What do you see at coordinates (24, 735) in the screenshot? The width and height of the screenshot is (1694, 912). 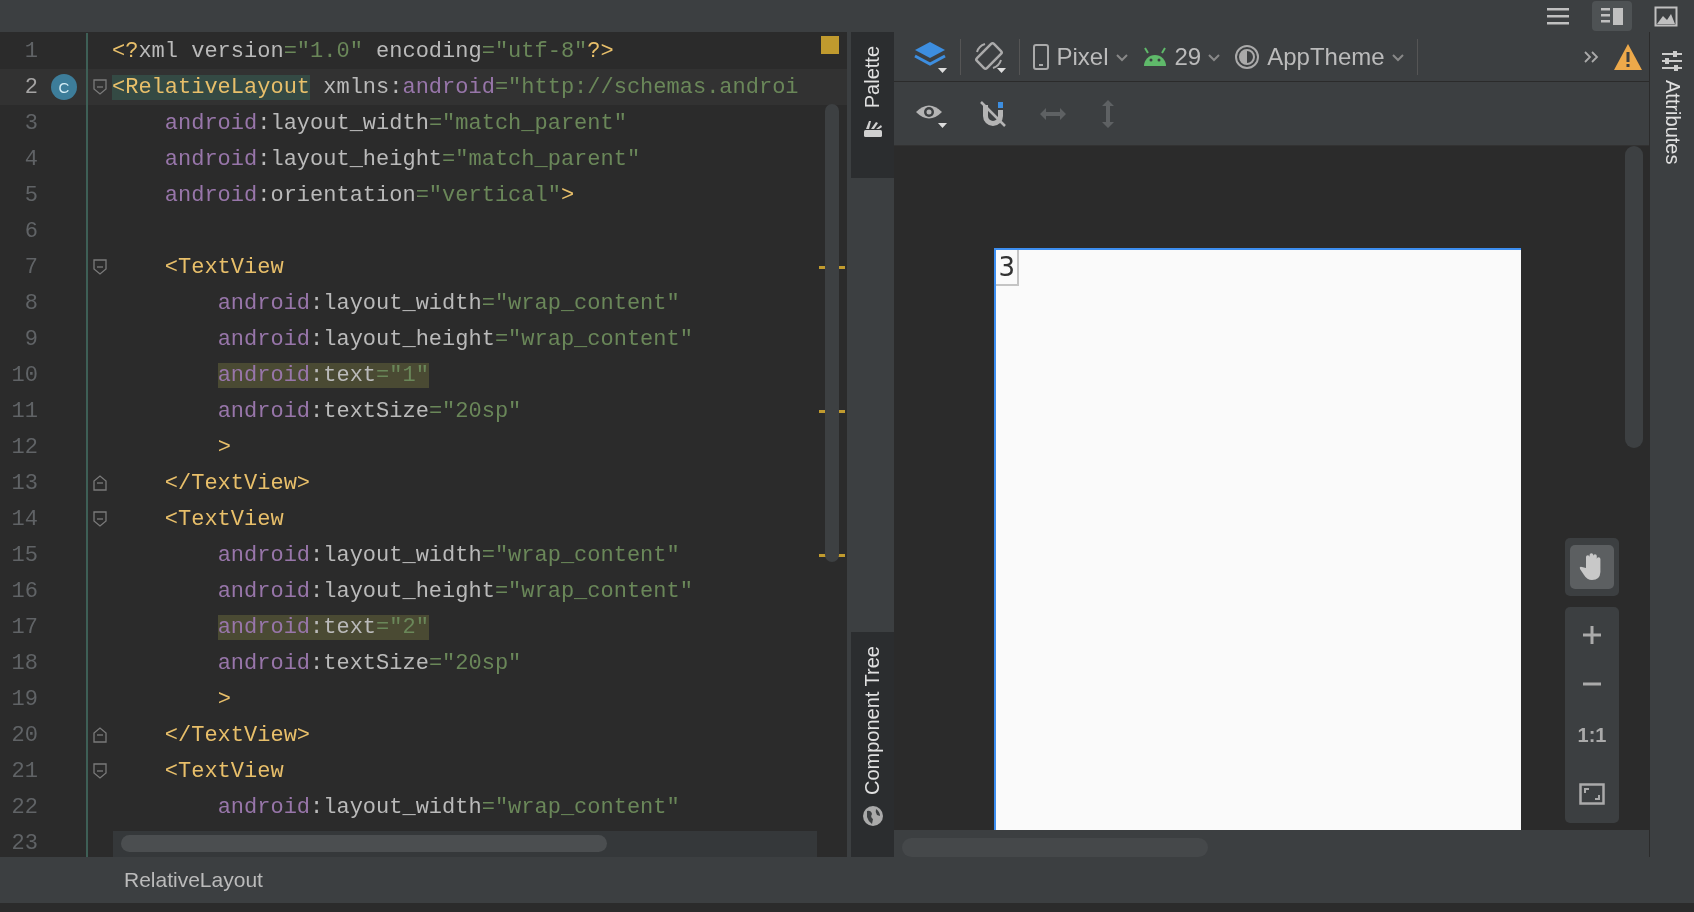 I see `line-number: 20` at bounding box center [24, 735].